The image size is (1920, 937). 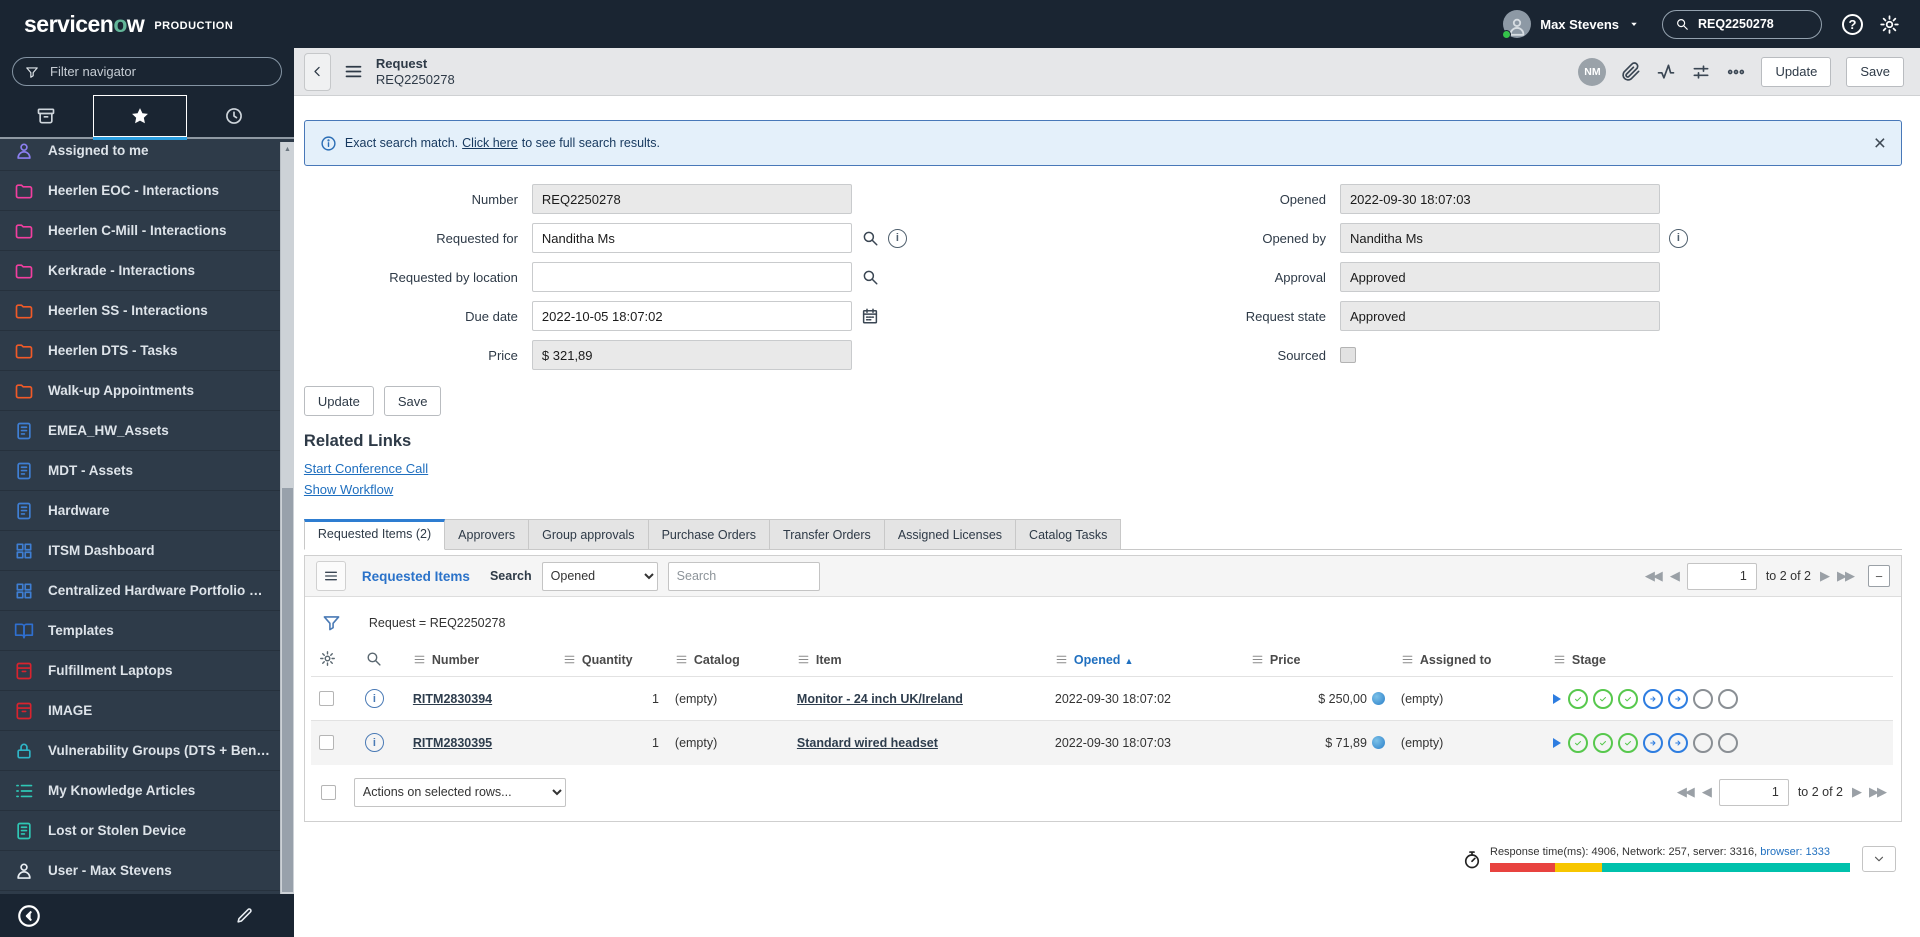 I want to click on list-settings-gear-icon, so click(x=327, y=658).